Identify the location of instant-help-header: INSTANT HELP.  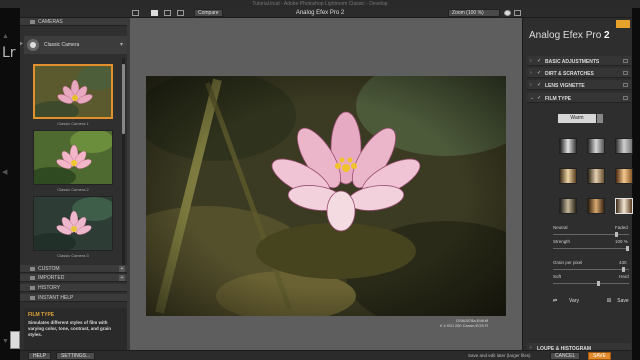
(73, 298).